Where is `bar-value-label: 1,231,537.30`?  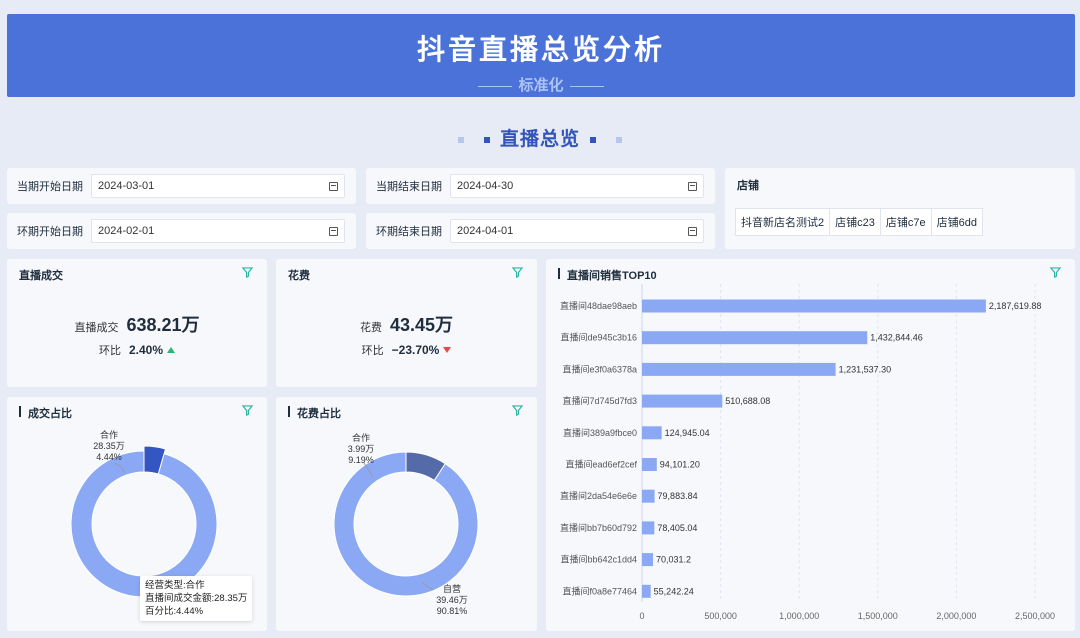
bar-value-label: 1,231,537.30 is located at coordinates (865, 369).